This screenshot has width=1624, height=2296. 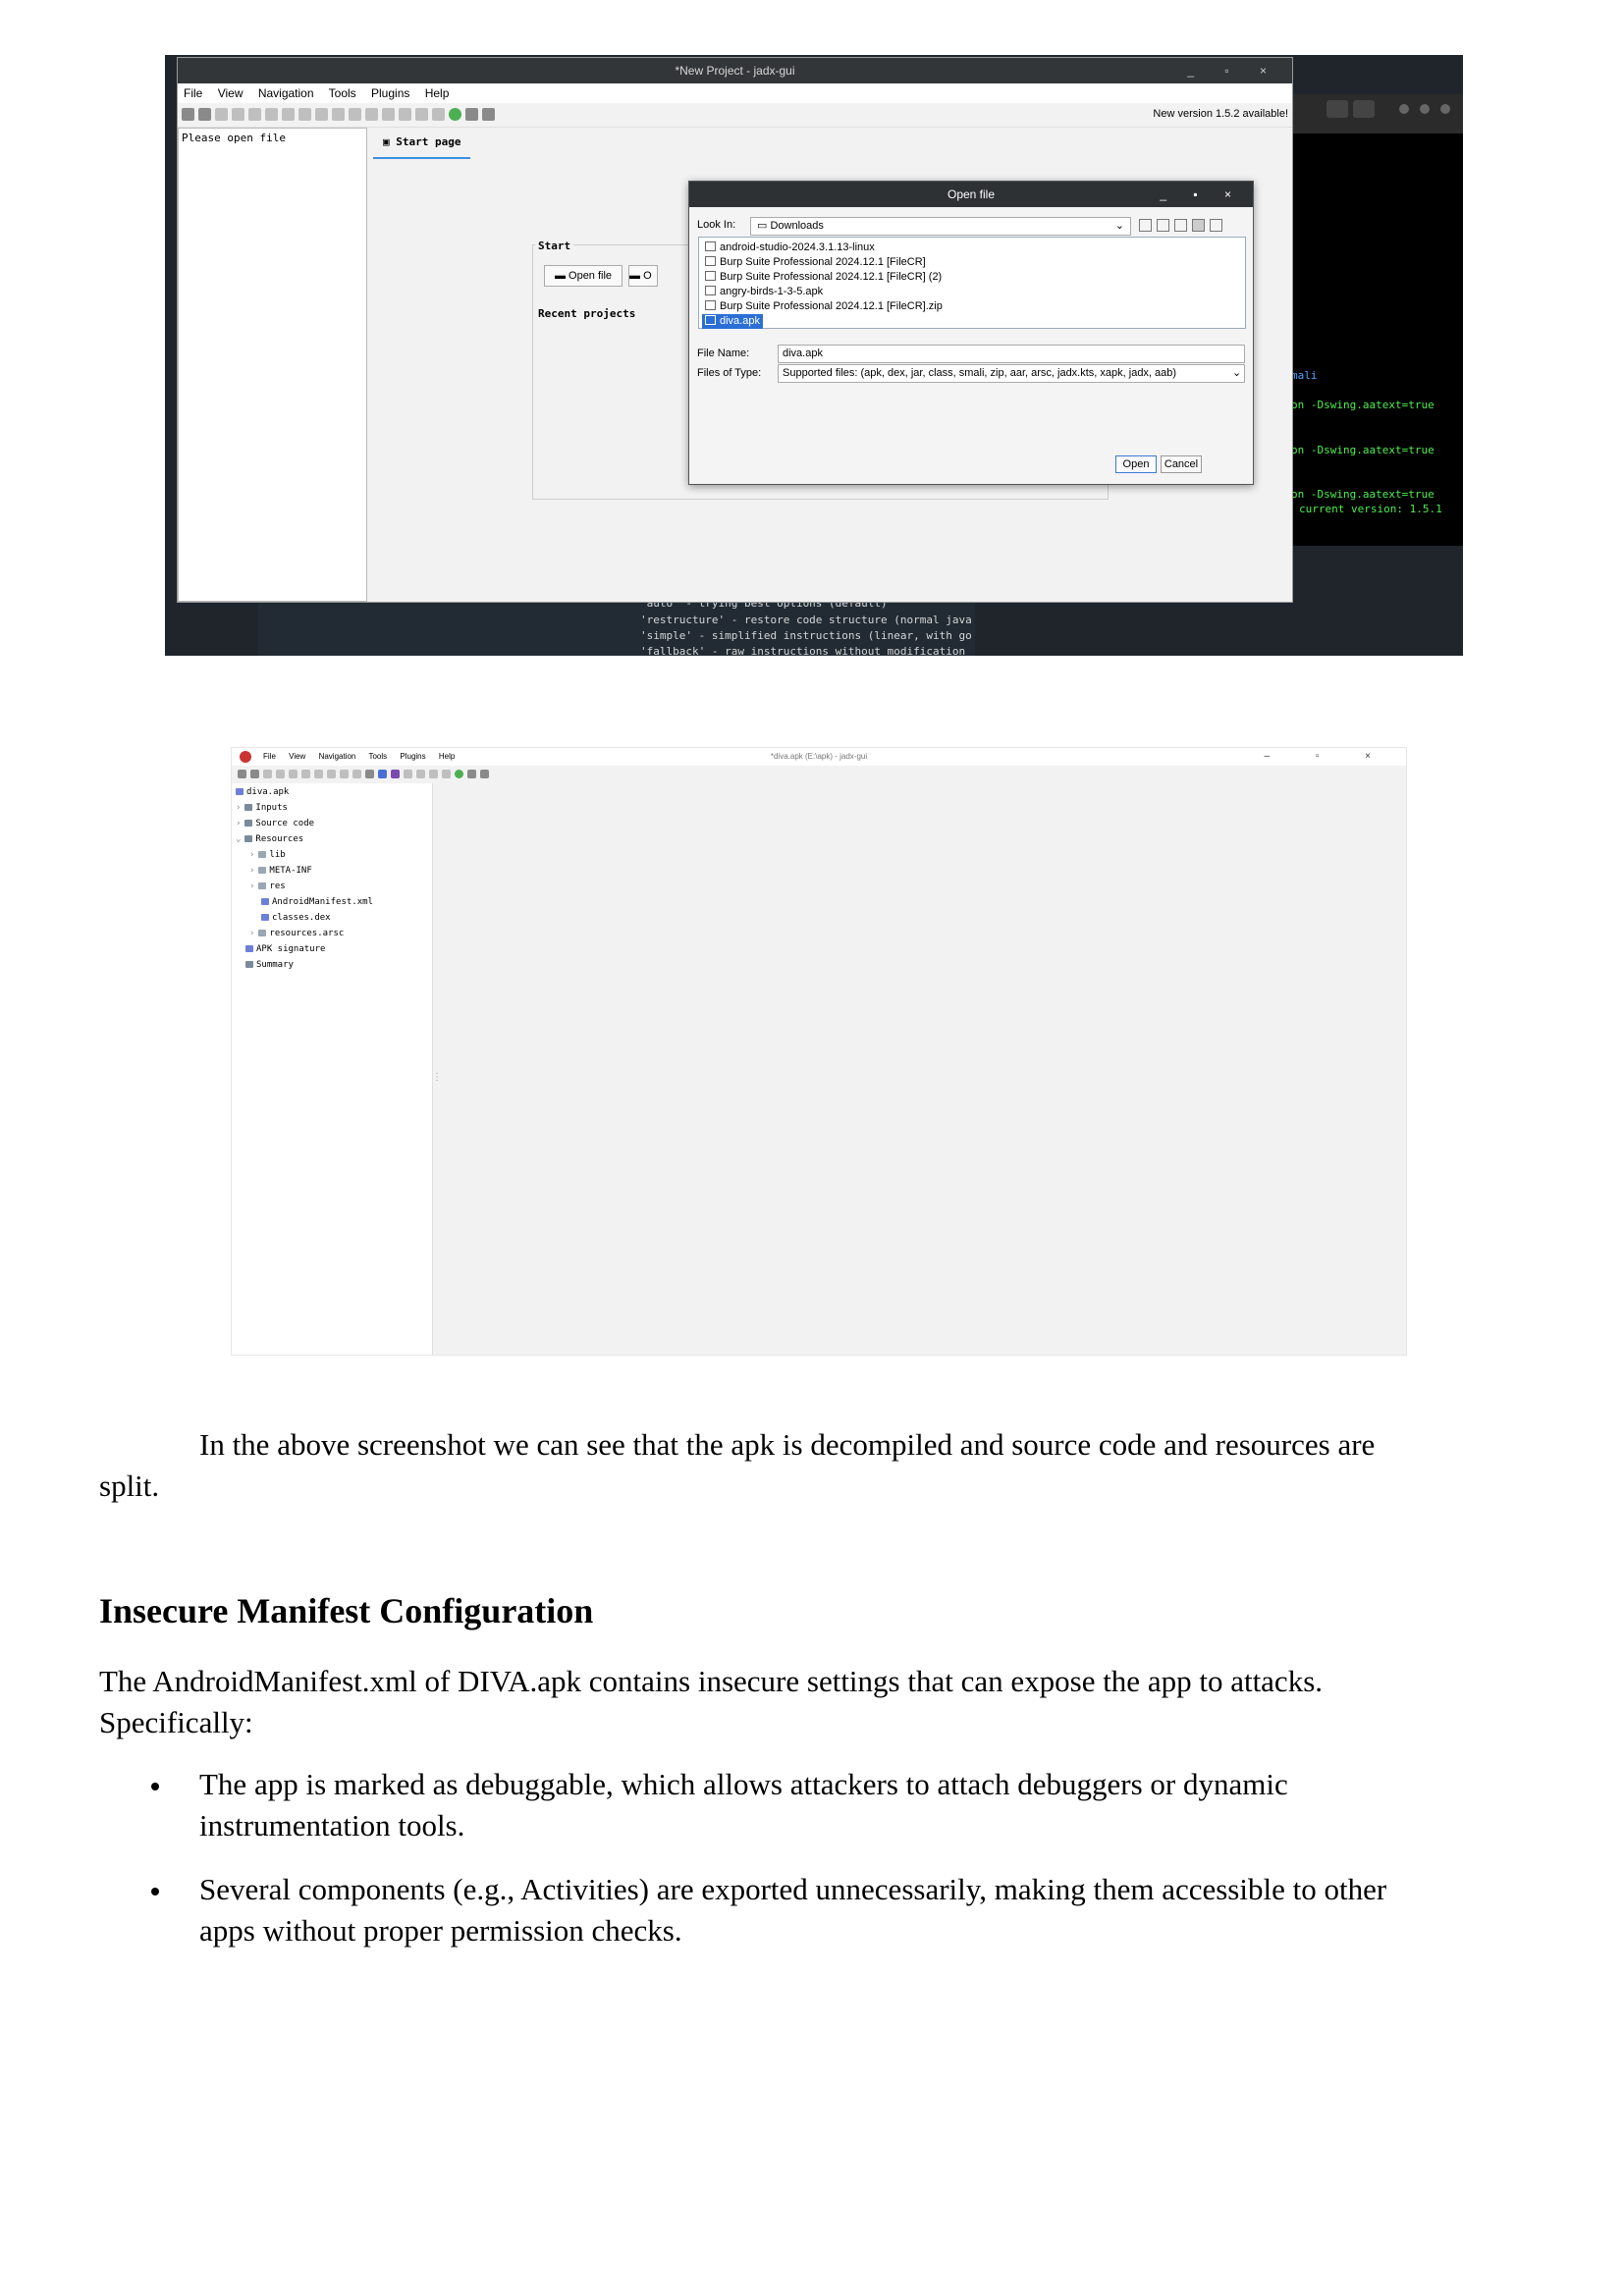 What do you see at coordinates (1198, 225) in the screenshot?
I see `list-view-icon` at bounding box center [1198, 225].